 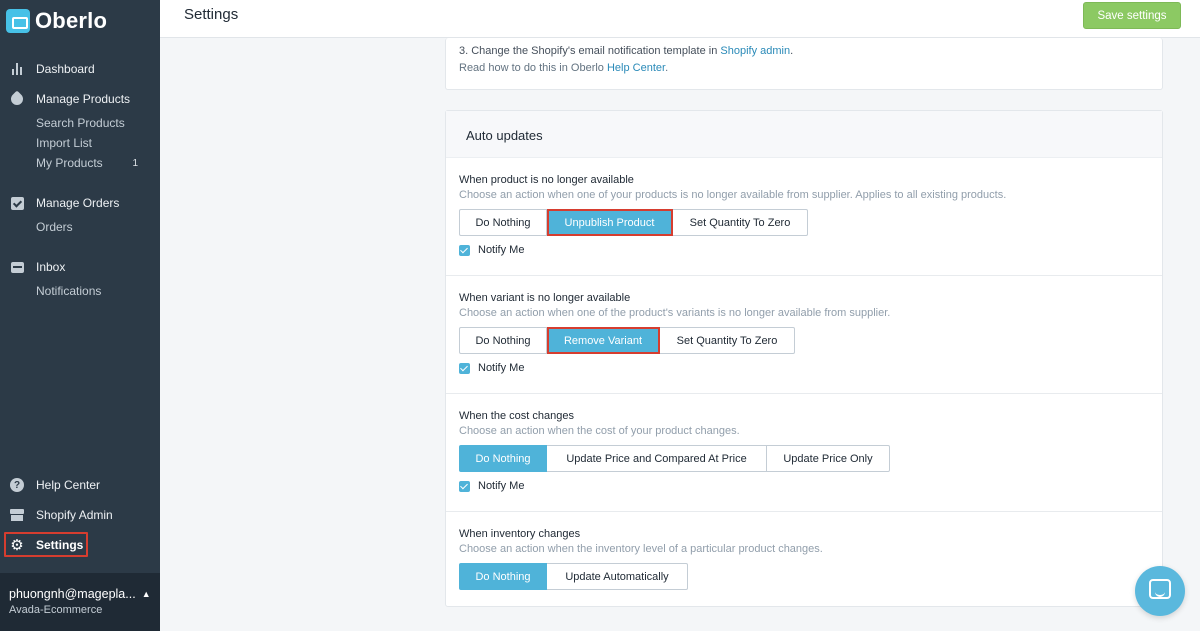 What do you see at coordinates (17, 515) in the screenshot?
I see `store-icon` at bounding box center [17, 515].